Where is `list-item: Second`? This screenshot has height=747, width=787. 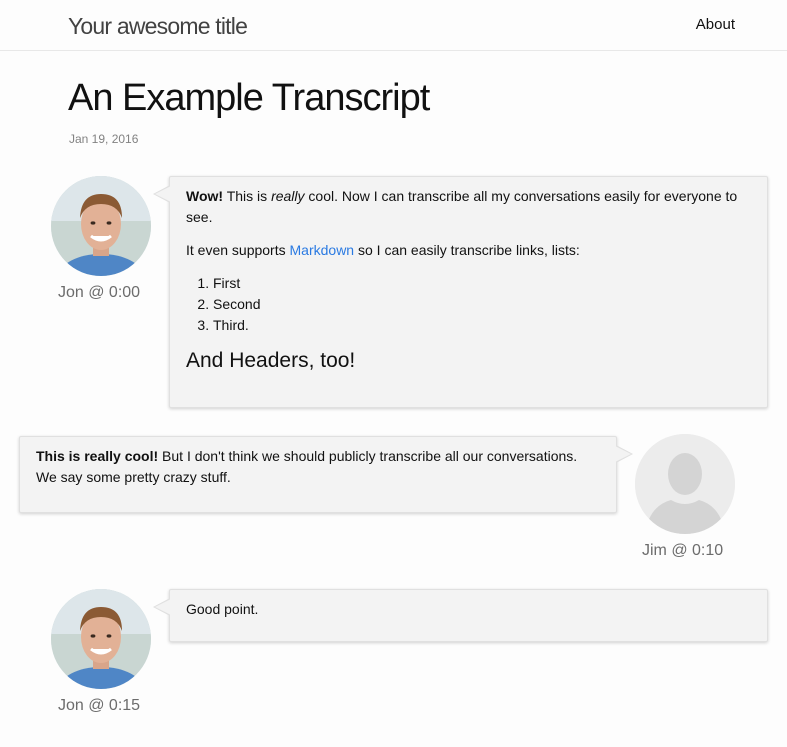 list-item: Second is located at coordinates (482, 304).